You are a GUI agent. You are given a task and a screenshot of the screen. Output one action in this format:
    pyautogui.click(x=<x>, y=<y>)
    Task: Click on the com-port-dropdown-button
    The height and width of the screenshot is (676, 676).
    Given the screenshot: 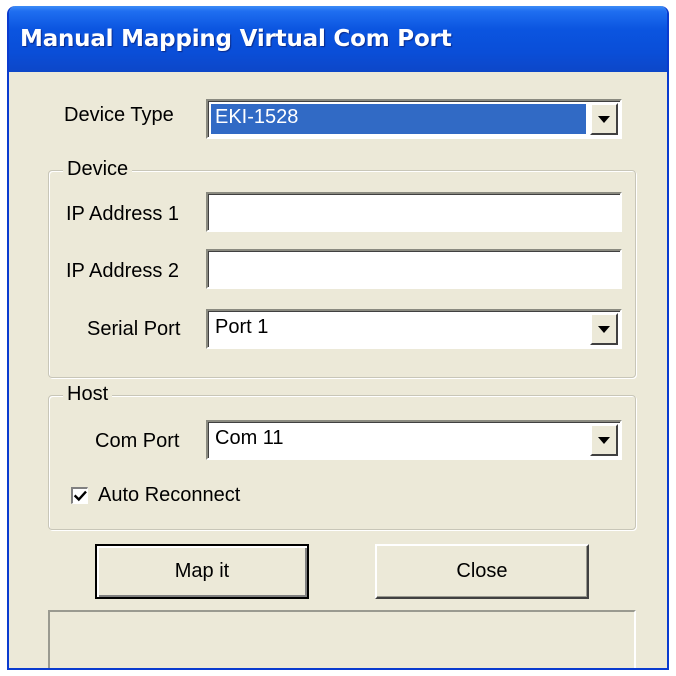 What is the action you would take?
    pyautogui.click(x=604, y=440)
    